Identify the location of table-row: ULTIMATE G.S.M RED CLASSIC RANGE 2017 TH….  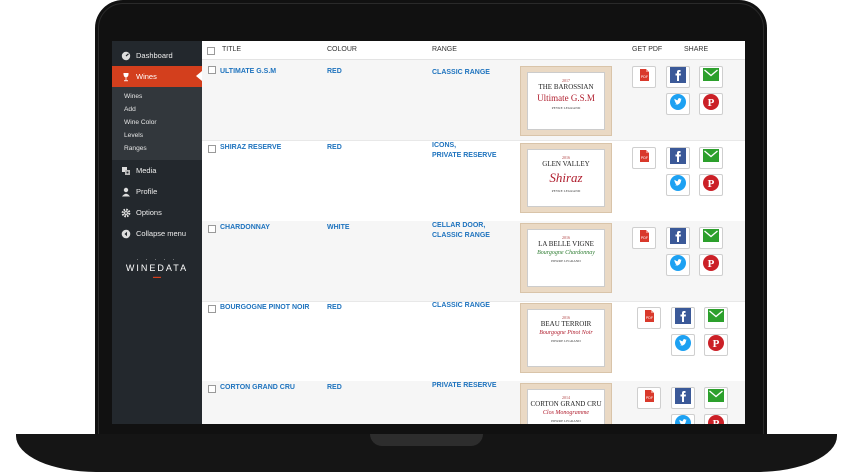
(473, 100).